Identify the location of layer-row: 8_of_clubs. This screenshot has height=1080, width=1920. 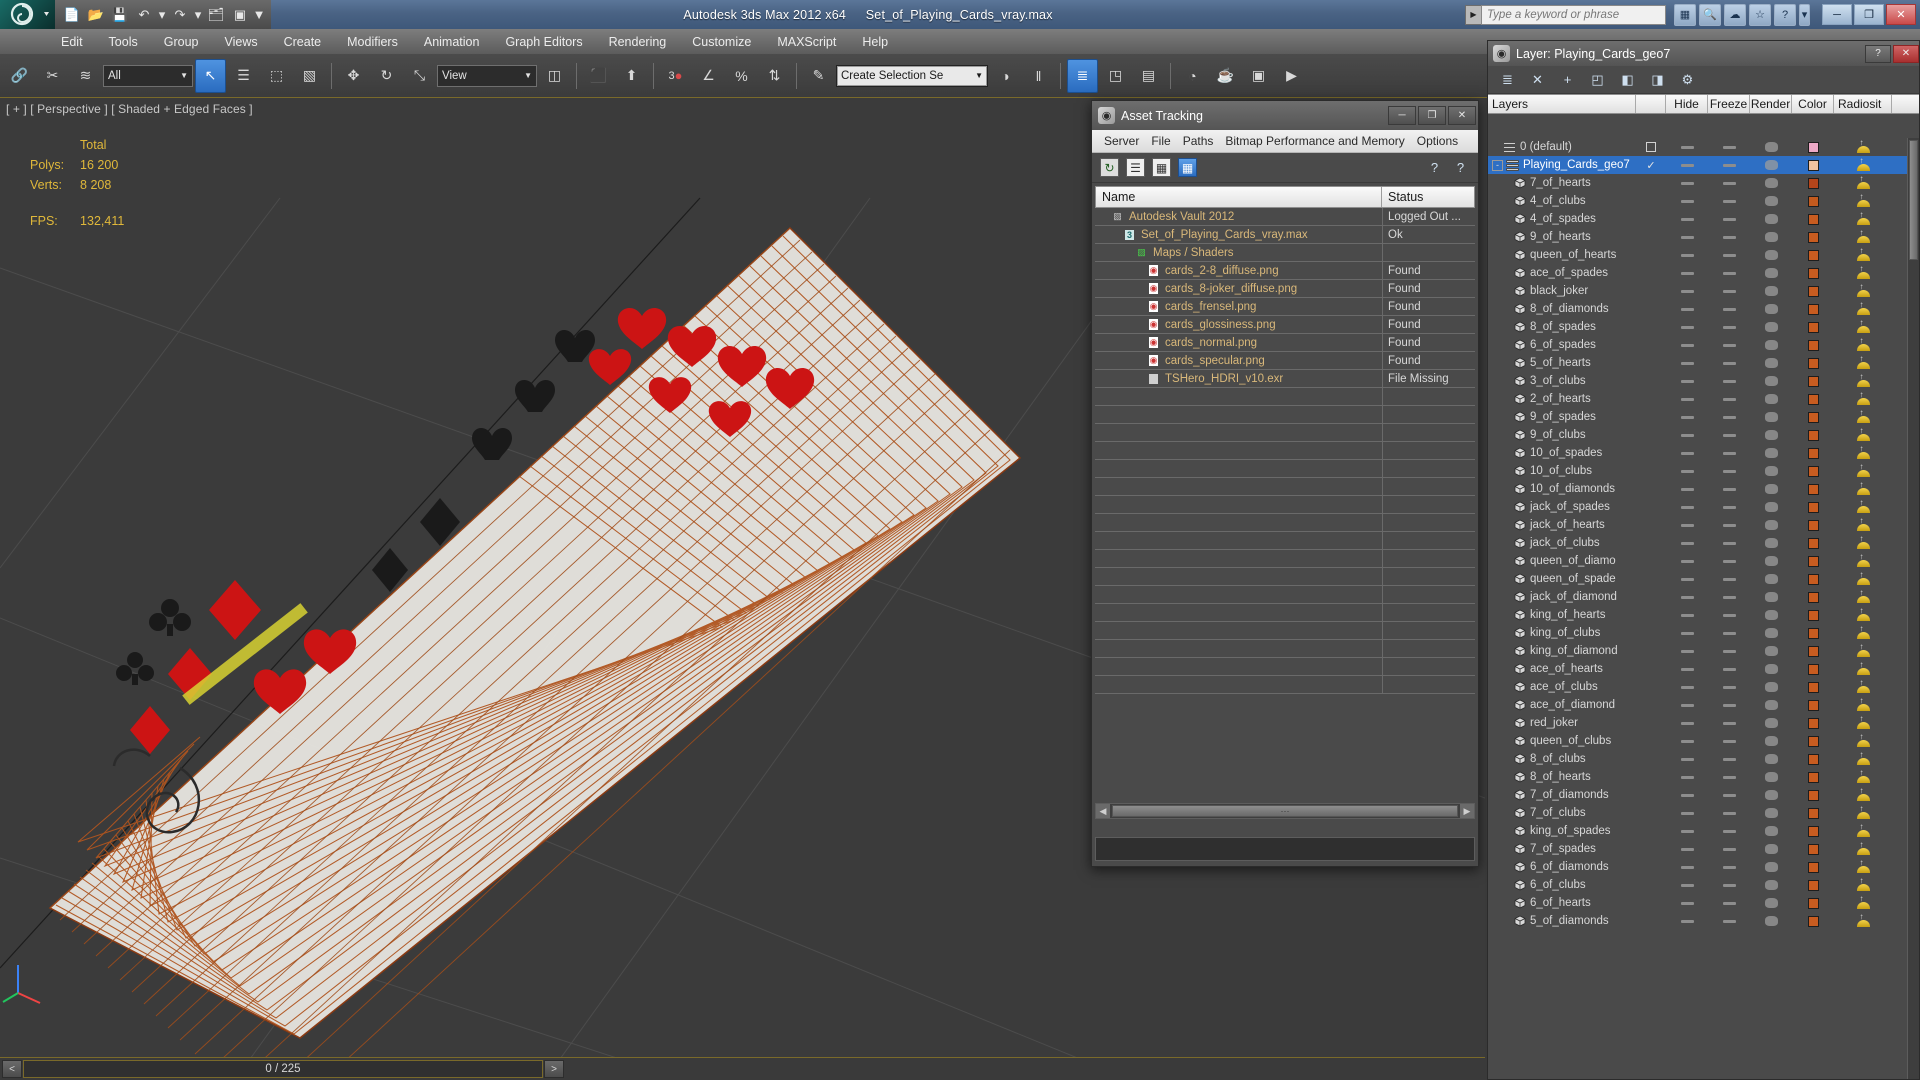
(1697, 759).